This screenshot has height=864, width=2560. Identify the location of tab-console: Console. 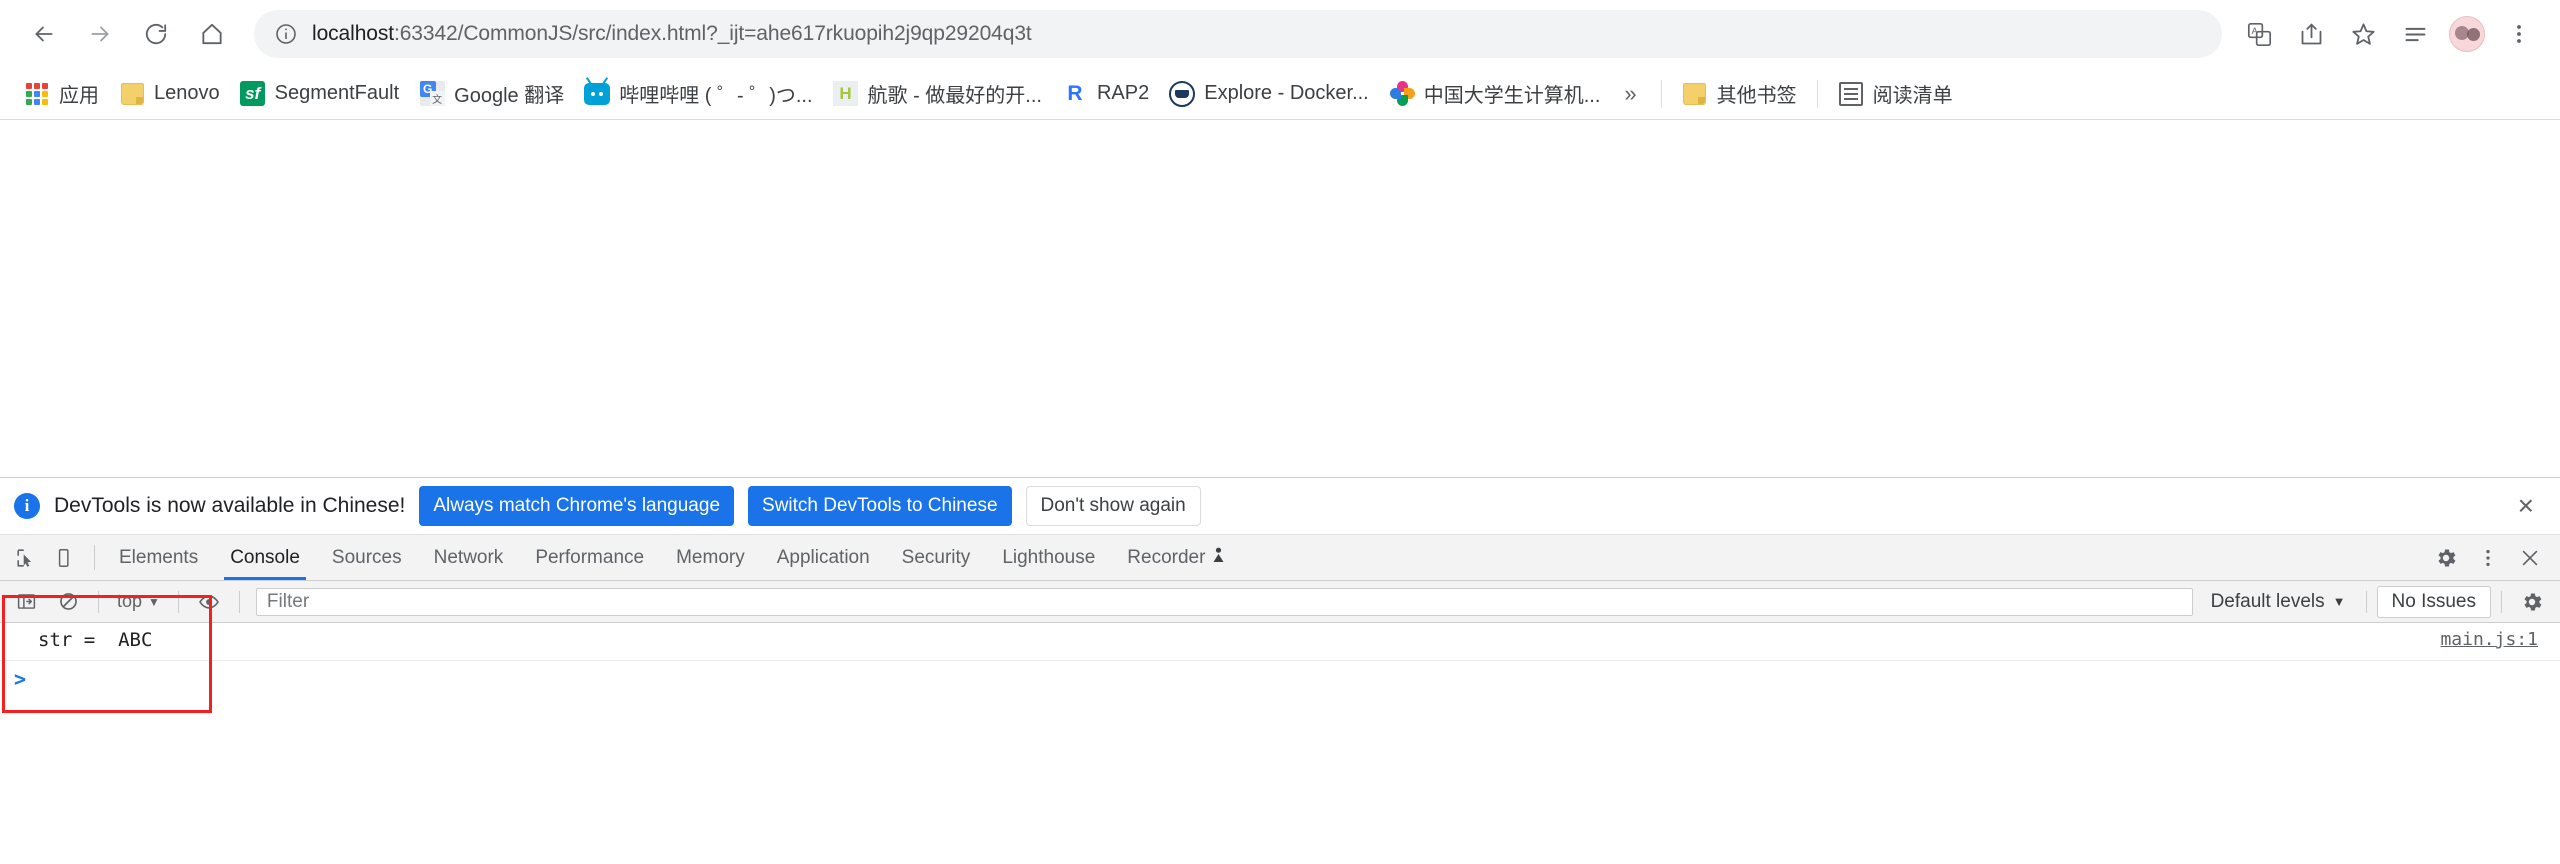
(265, 557).